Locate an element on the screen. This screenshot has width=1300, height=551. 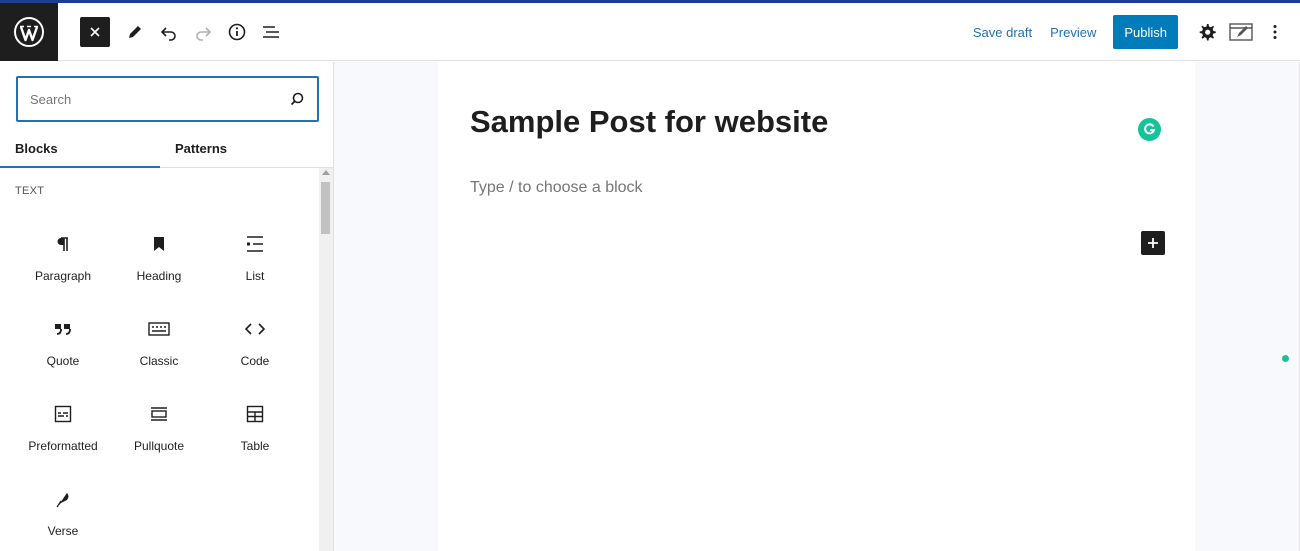
details-button is located at coordinates (237, 32).